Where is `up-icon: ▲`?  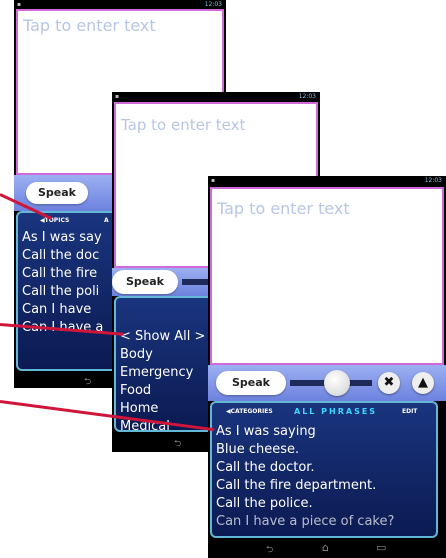 up-icon: ▲ is located at coordinates (423, 383).